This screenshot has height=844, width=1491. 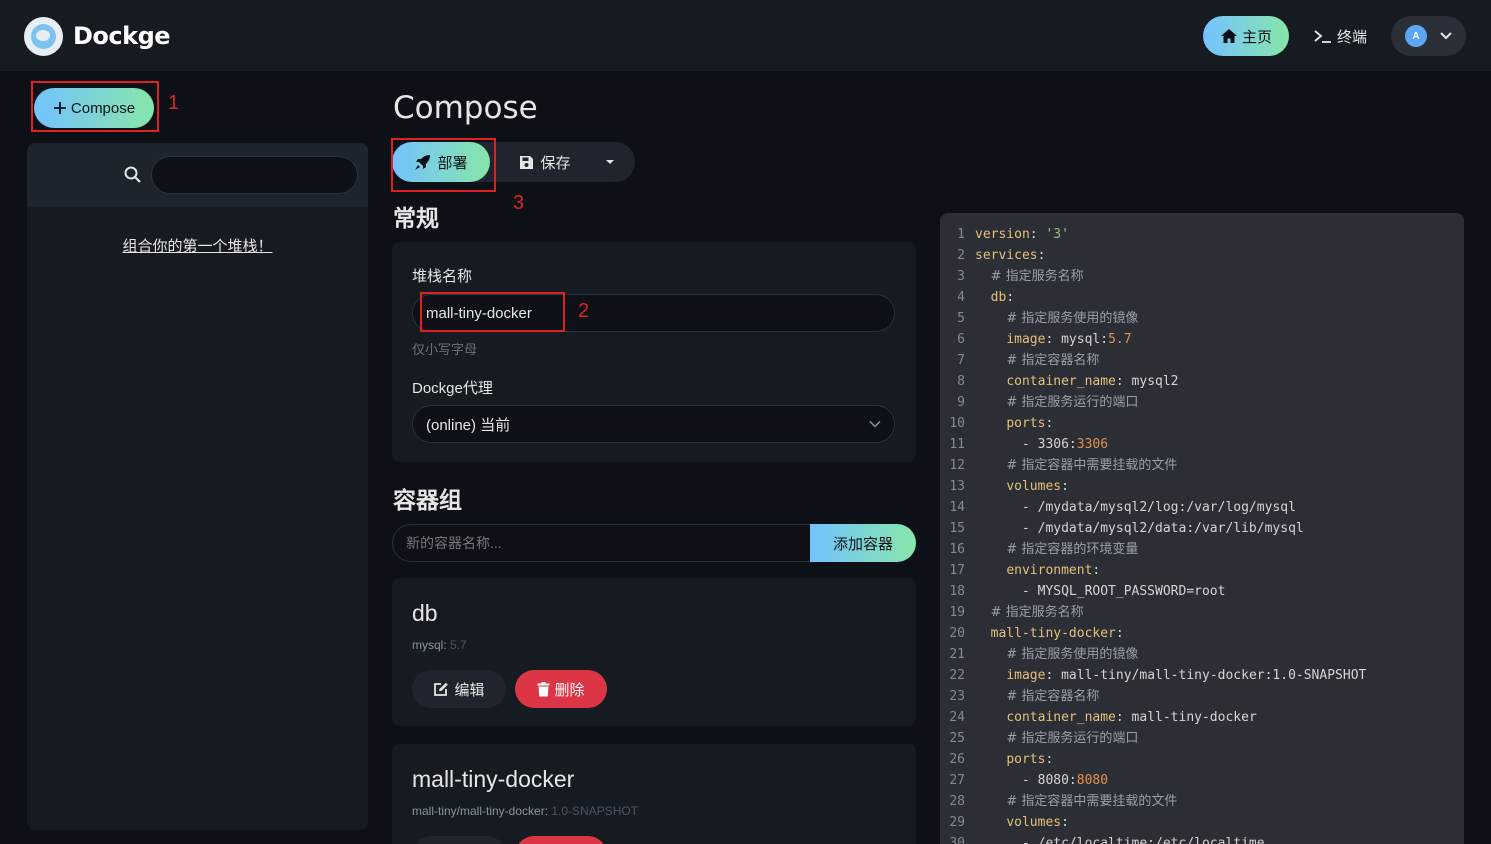 I want to click on code-line: 15 - /mydata/mysql2/data:/var/lib/mysql, so click(x=1202, y=528).